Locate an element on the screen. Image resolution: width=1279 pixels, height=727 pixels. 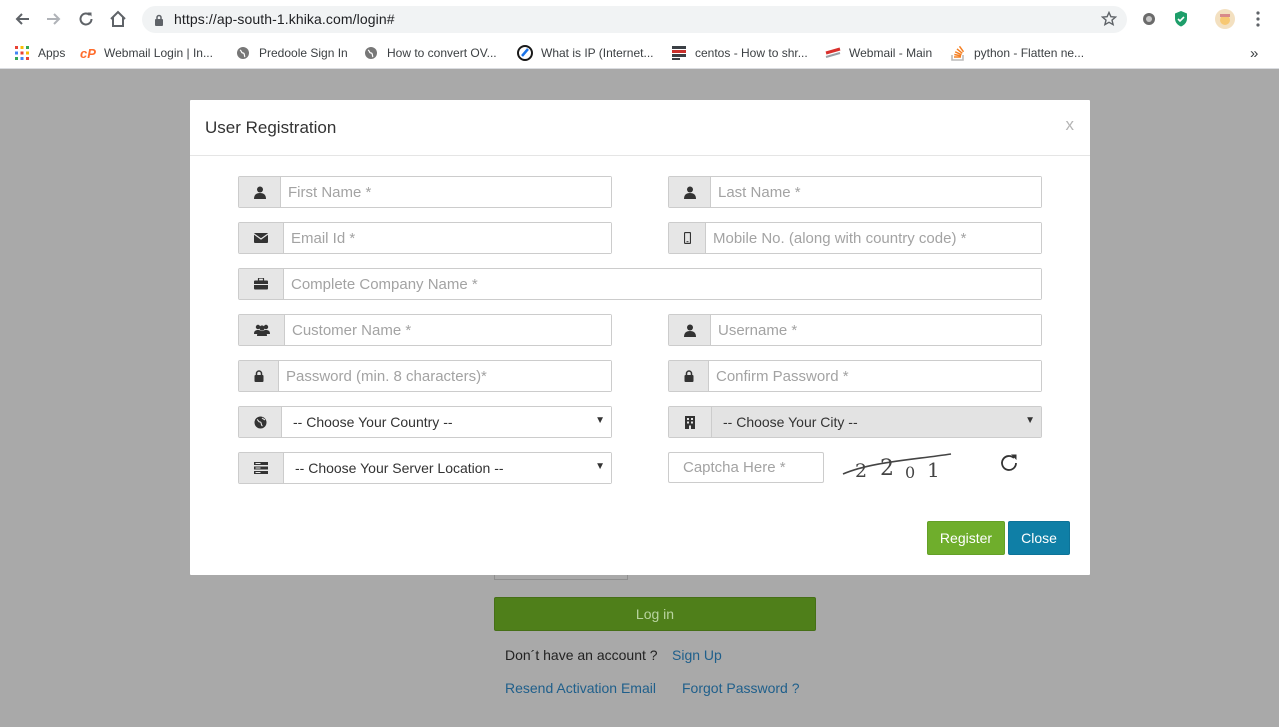
bookmark-webmail-main: Webmail - Main is located at coordinates (878, 53).